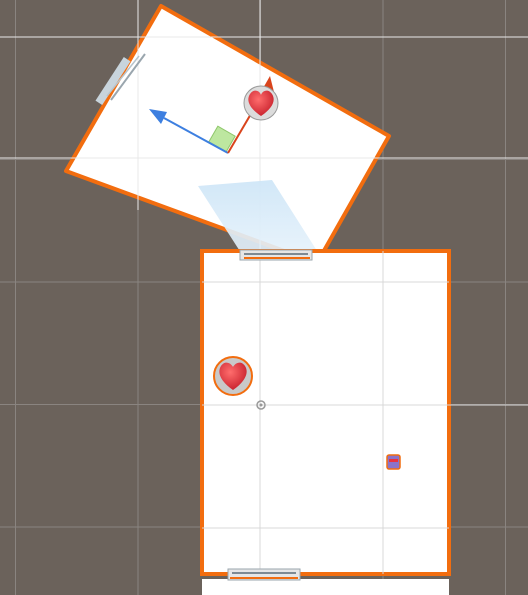  Describe the element at coordinates (276, 255) in the screenshot. I see `door-top` at that location.